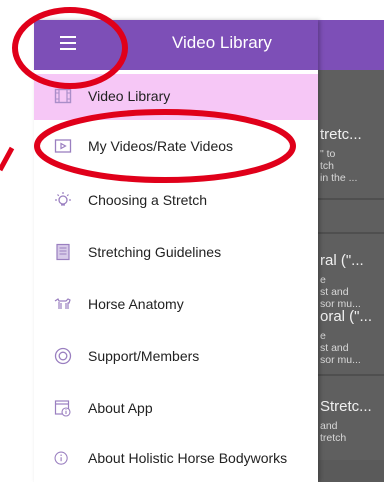 Image resolution: width=384 pixels, height=482 pixels. I want to click on drawer-item-label: About App, so click(120, 408).